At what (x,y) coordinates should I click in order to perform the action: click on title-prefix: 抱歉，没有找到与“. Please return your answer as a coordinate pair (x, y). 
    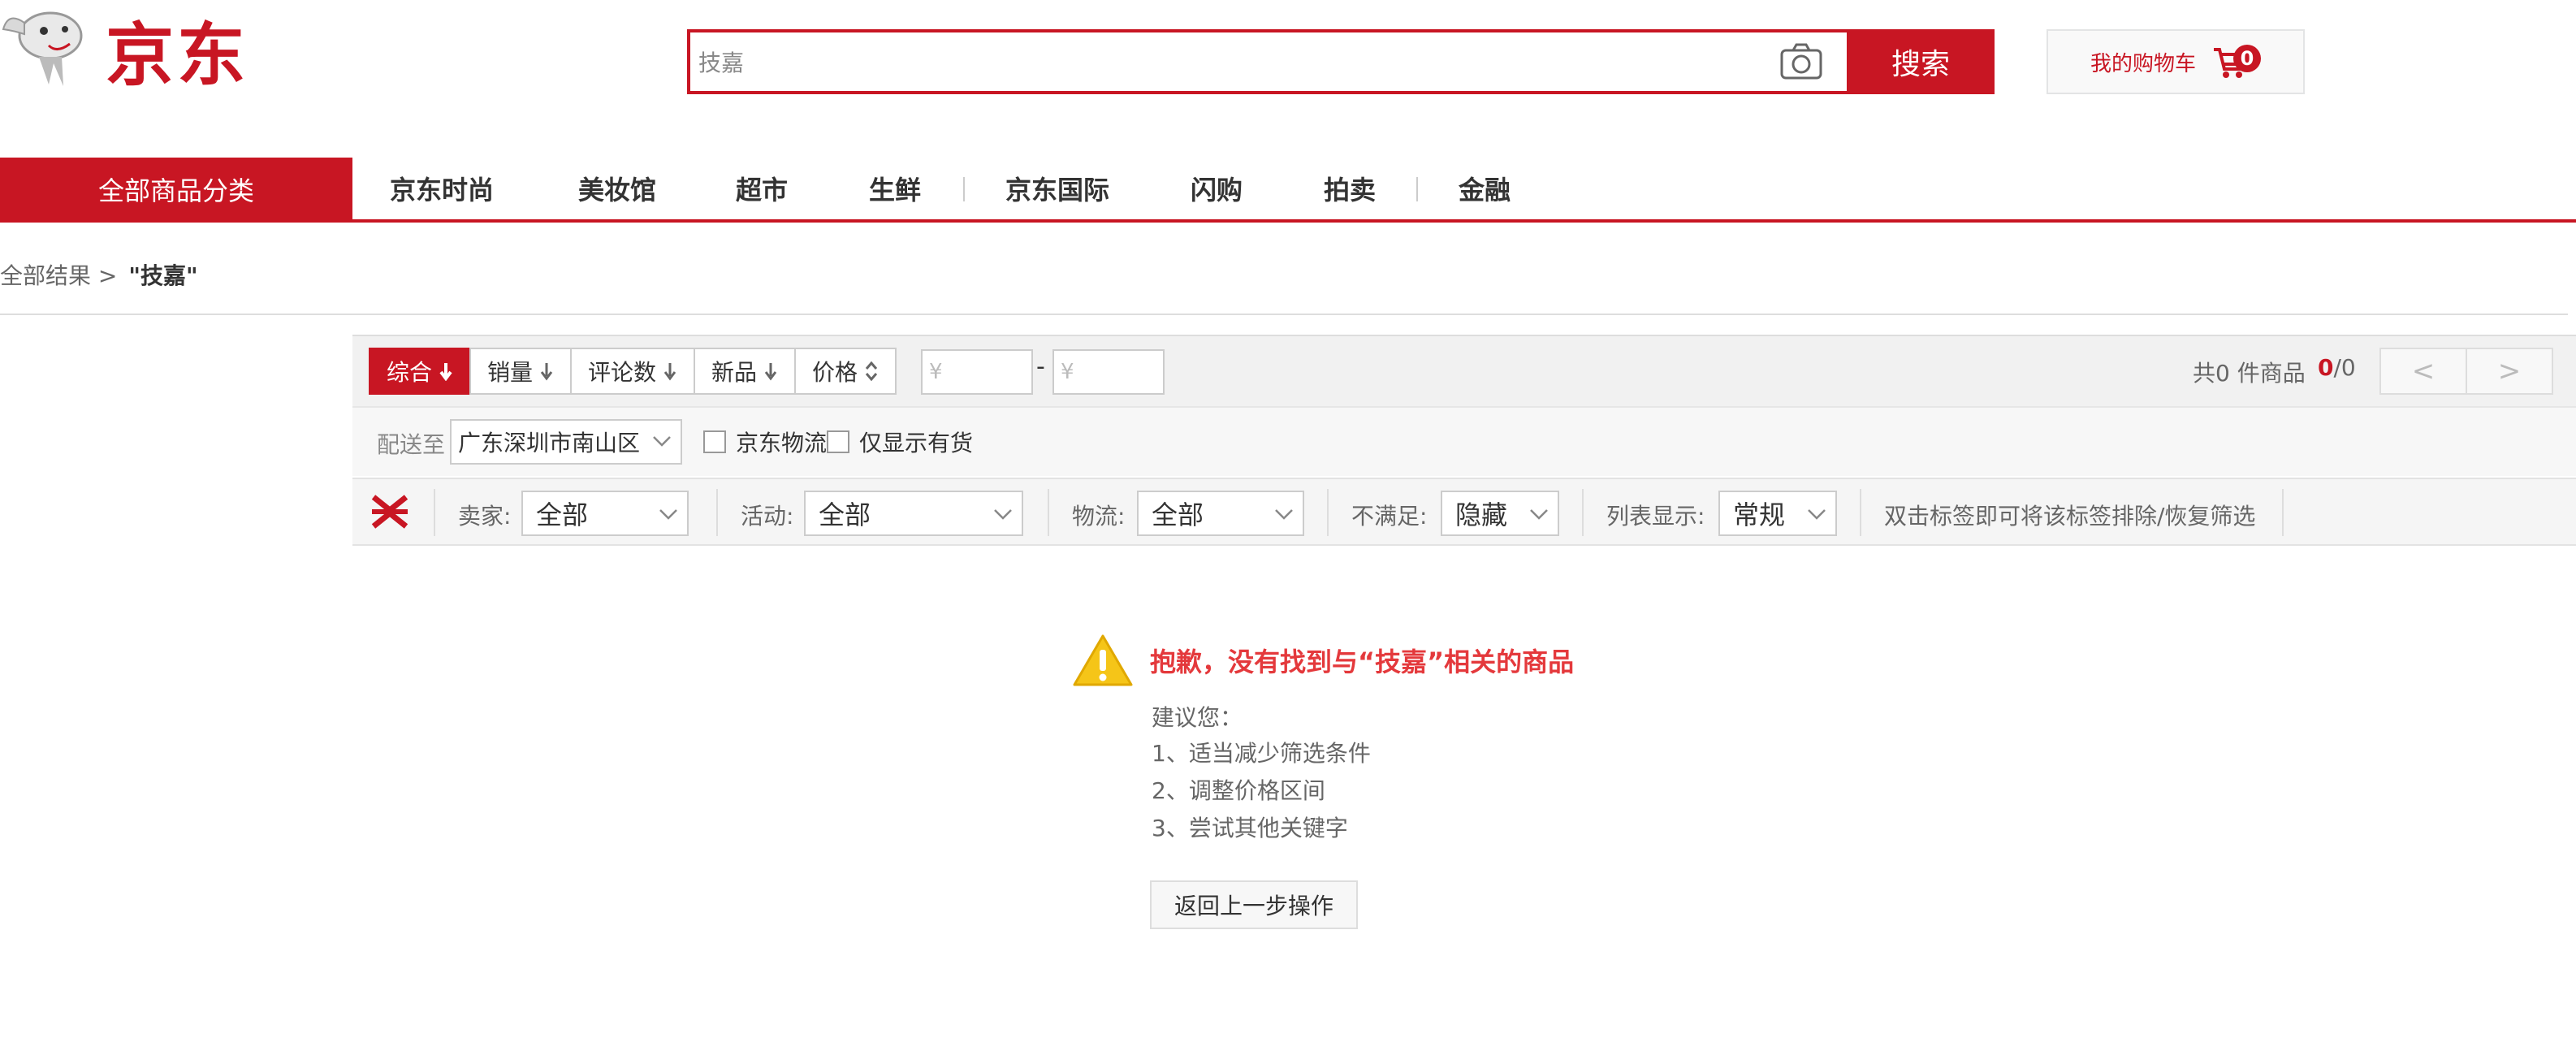
    Looking at the image, I should click on (1263, 662).